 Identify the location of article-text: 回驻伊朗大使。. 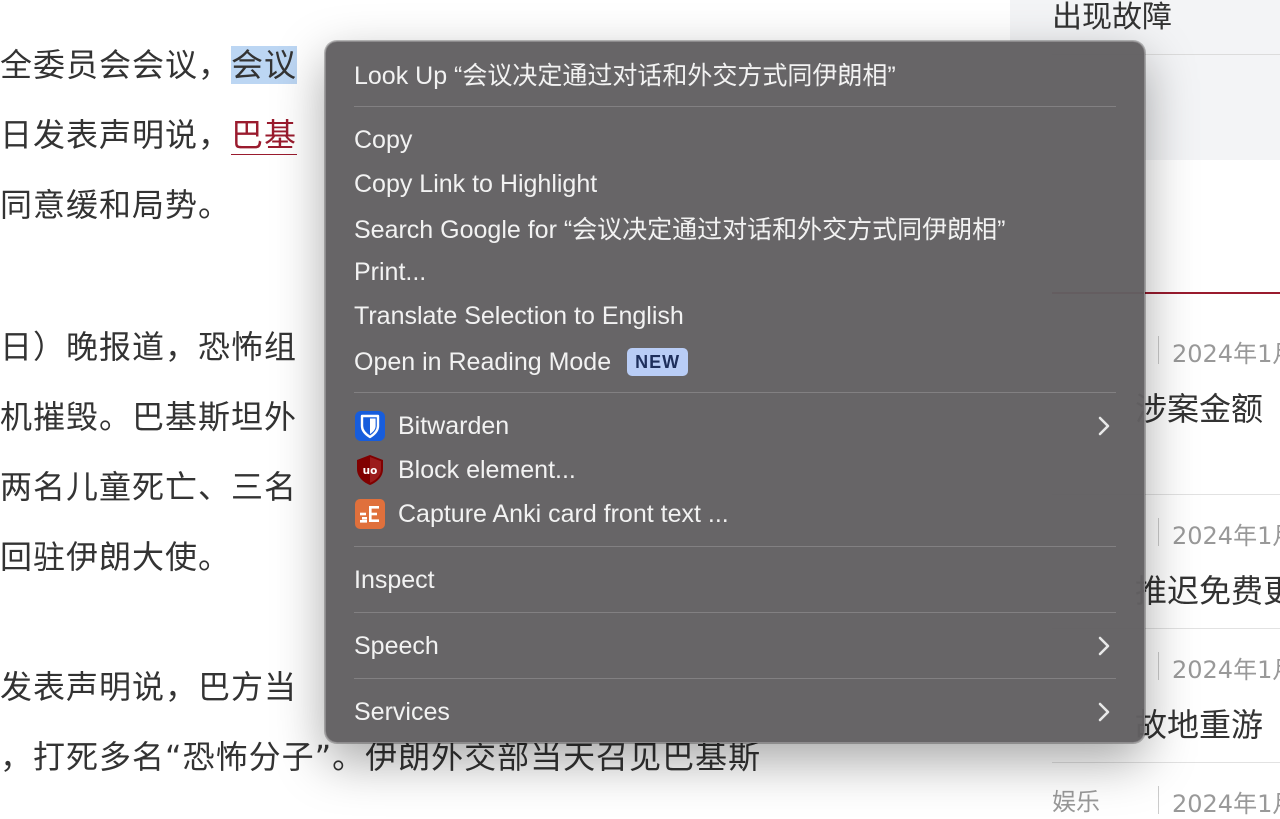
(116, 557).